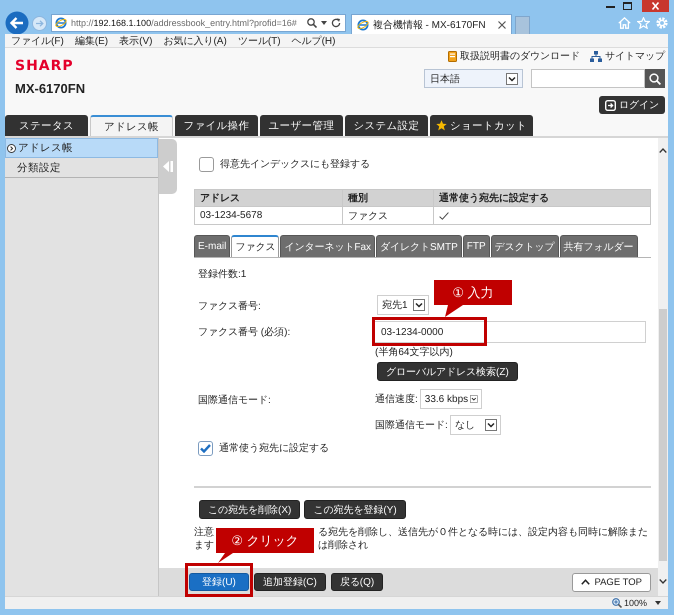  What do you see at coordinates (388, 215) in the screenshot?
I see `table-cell: ファクス` at bounding box center [388, 215].